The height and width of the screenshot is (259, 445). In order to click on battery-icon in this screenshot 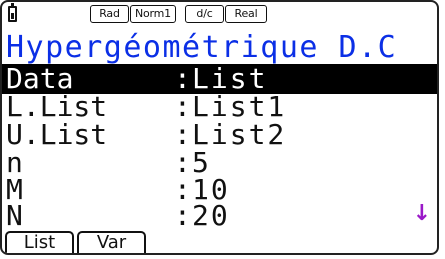, I will do `click(12, 12)`.